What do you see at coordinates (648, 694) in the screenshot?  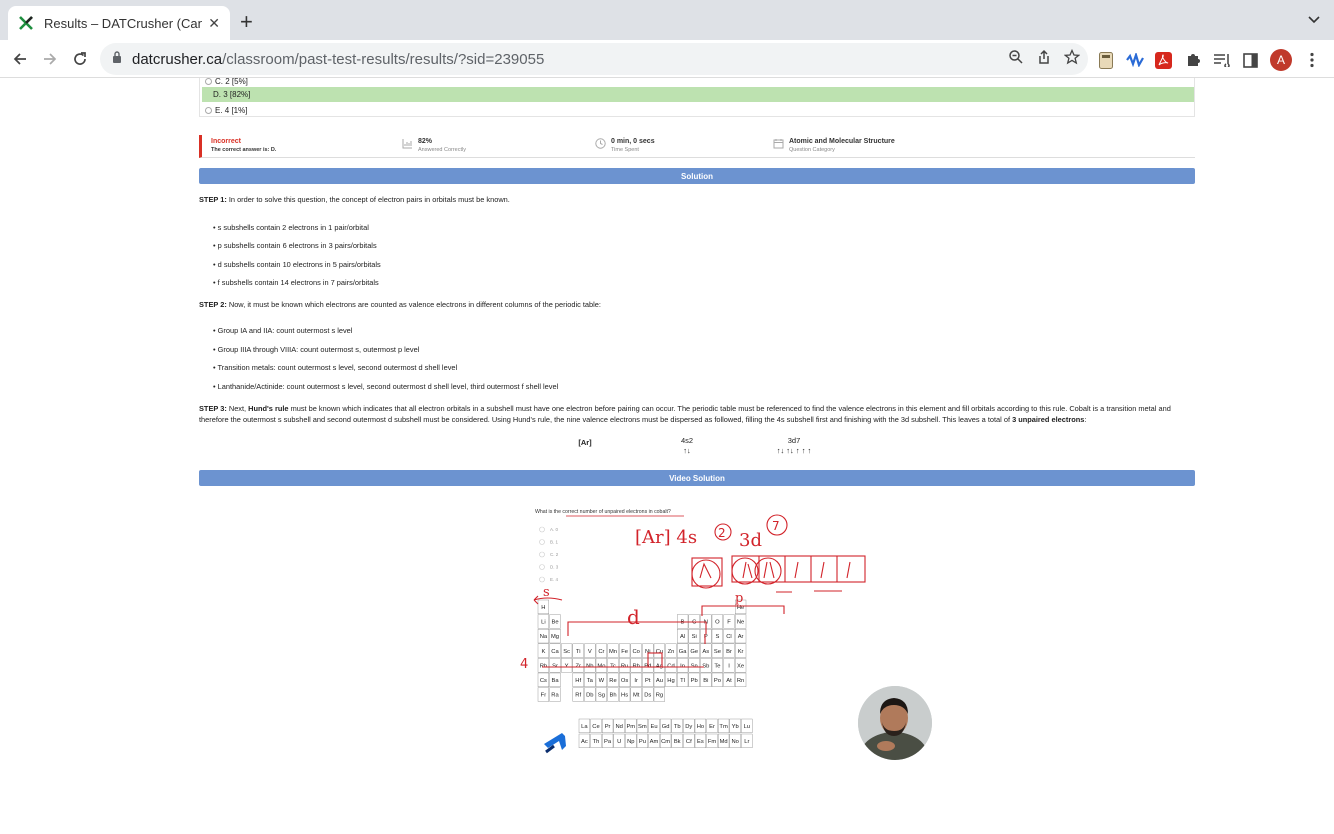 I see `element-cell: Ds` at bounding box center [648, 694].